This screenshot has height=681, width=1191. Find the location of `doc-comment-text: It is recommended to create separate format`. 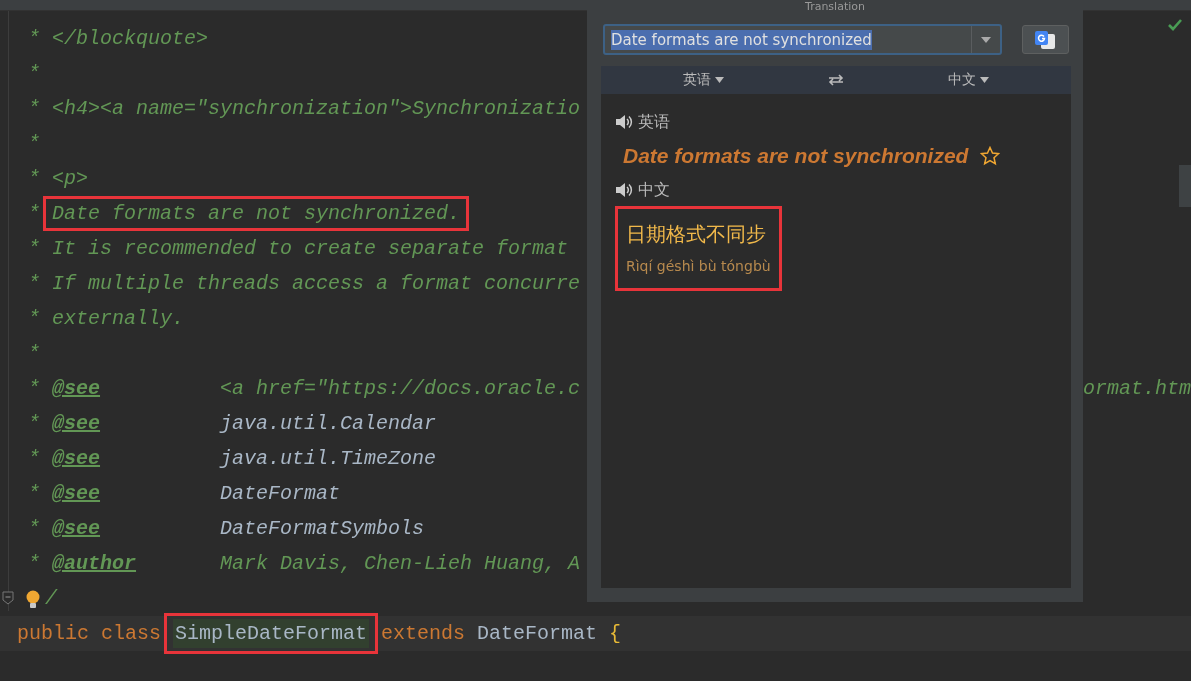

doc-comment-text: It is recommended to create separate format is located at coordinates (310, 248).